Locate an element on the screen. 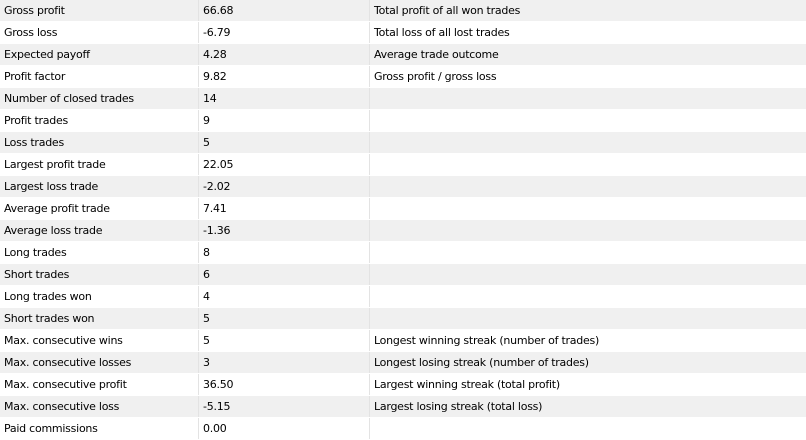 The height and width of the screenshot is (440, 806). stat-value: 9 is located at coordinates (284, 120).